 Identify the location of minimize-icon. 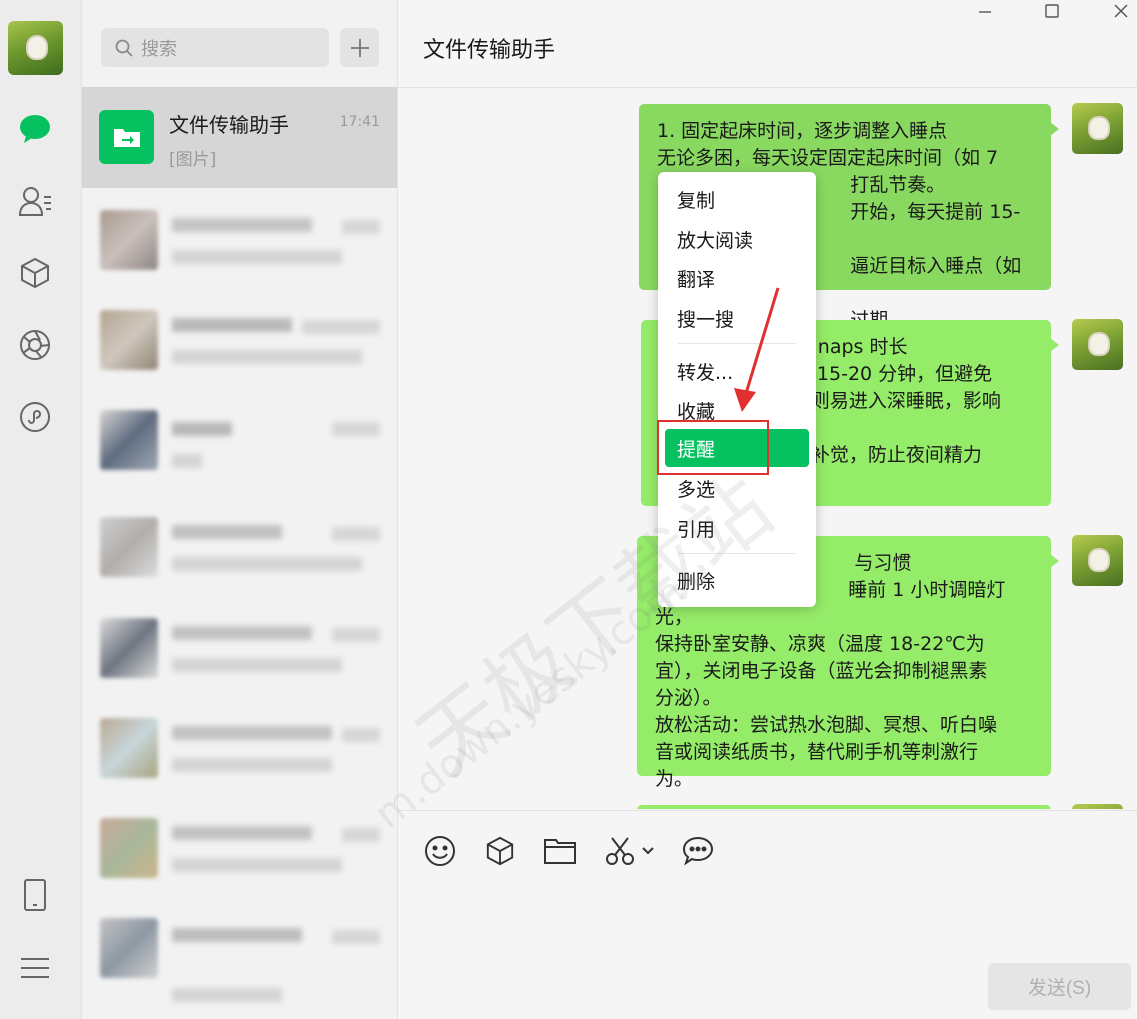
(985, 11).